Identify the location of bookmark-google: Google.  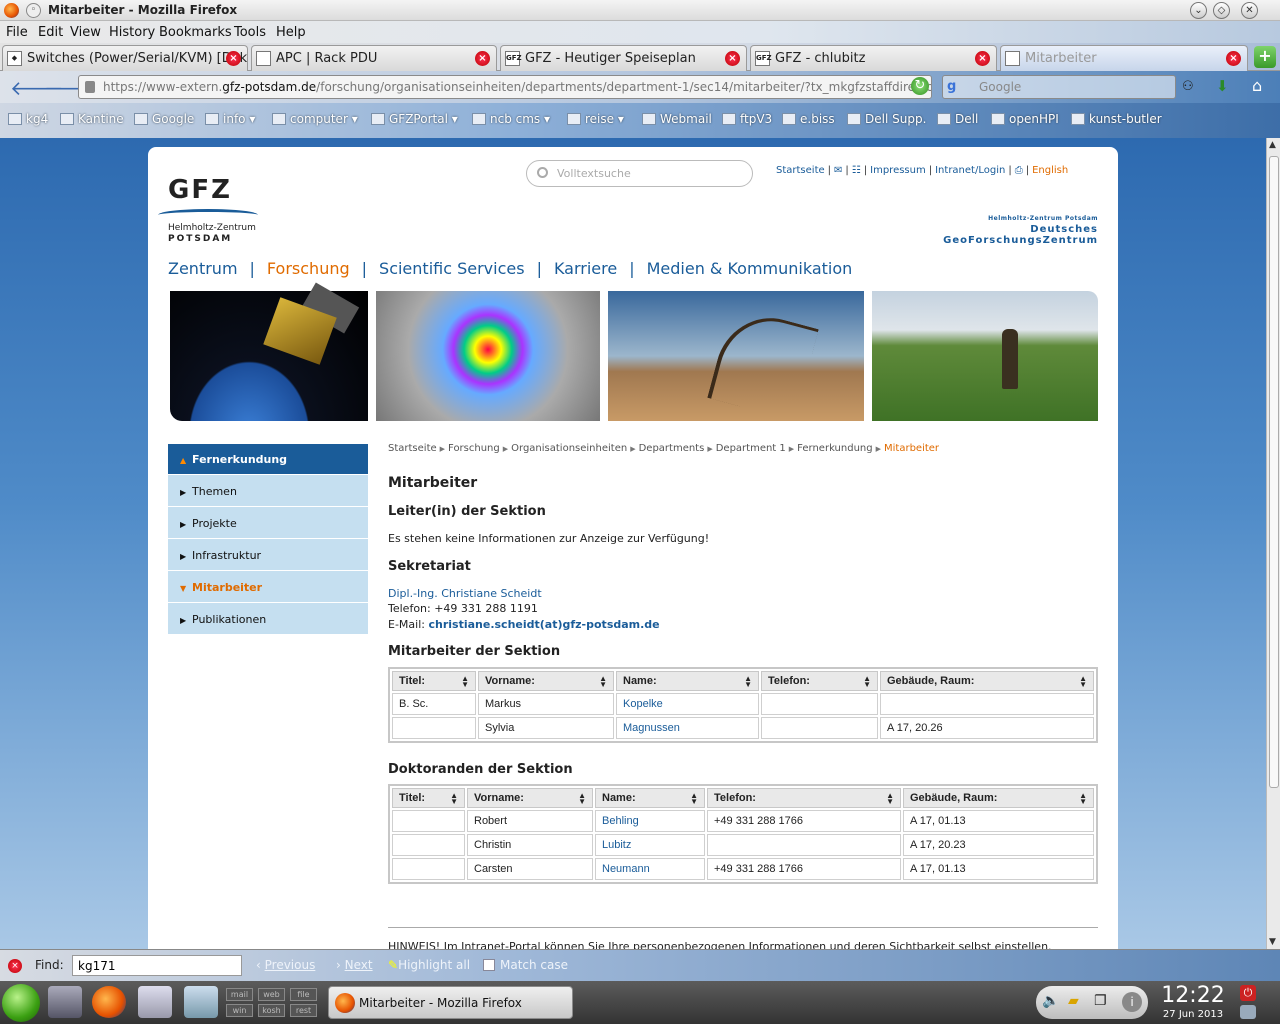
(164, 119).